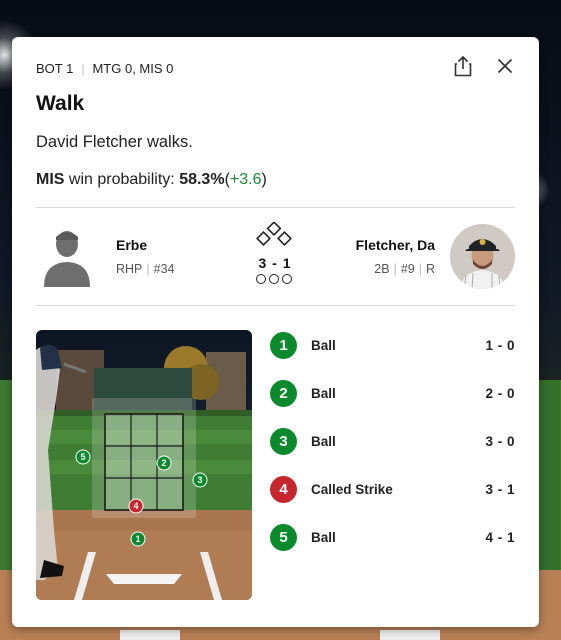 The width and height of the screenshot is (561, 640). Describe the element at coordinates (392, 537) in the screenshot. I see `pitch-row: 5 Ball 4 - 1` at that location.